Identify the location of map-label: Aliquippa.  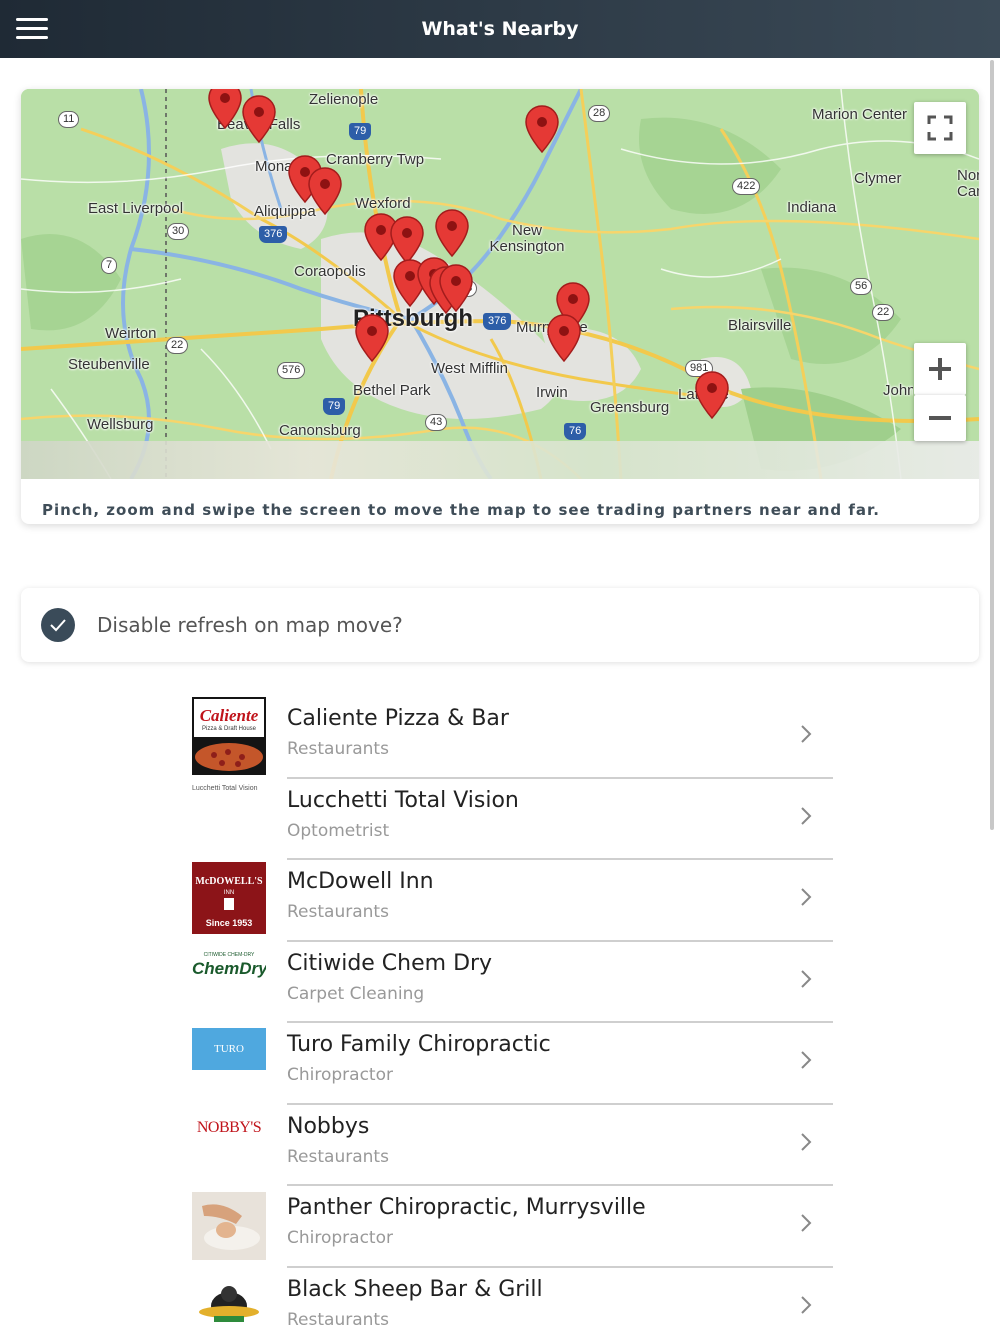
(285, 211).